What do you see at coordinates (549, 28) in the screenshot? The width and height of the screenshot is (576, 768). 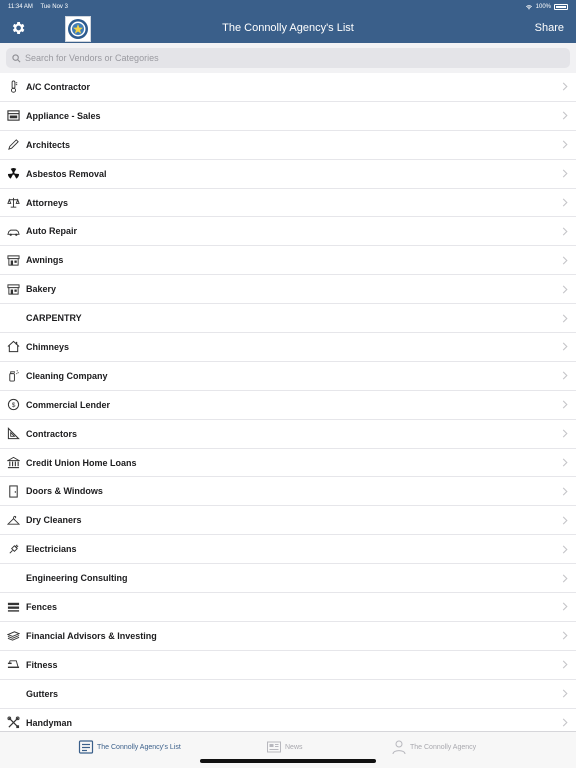 I see `share-button: Share` at bounding box center [549, 28].